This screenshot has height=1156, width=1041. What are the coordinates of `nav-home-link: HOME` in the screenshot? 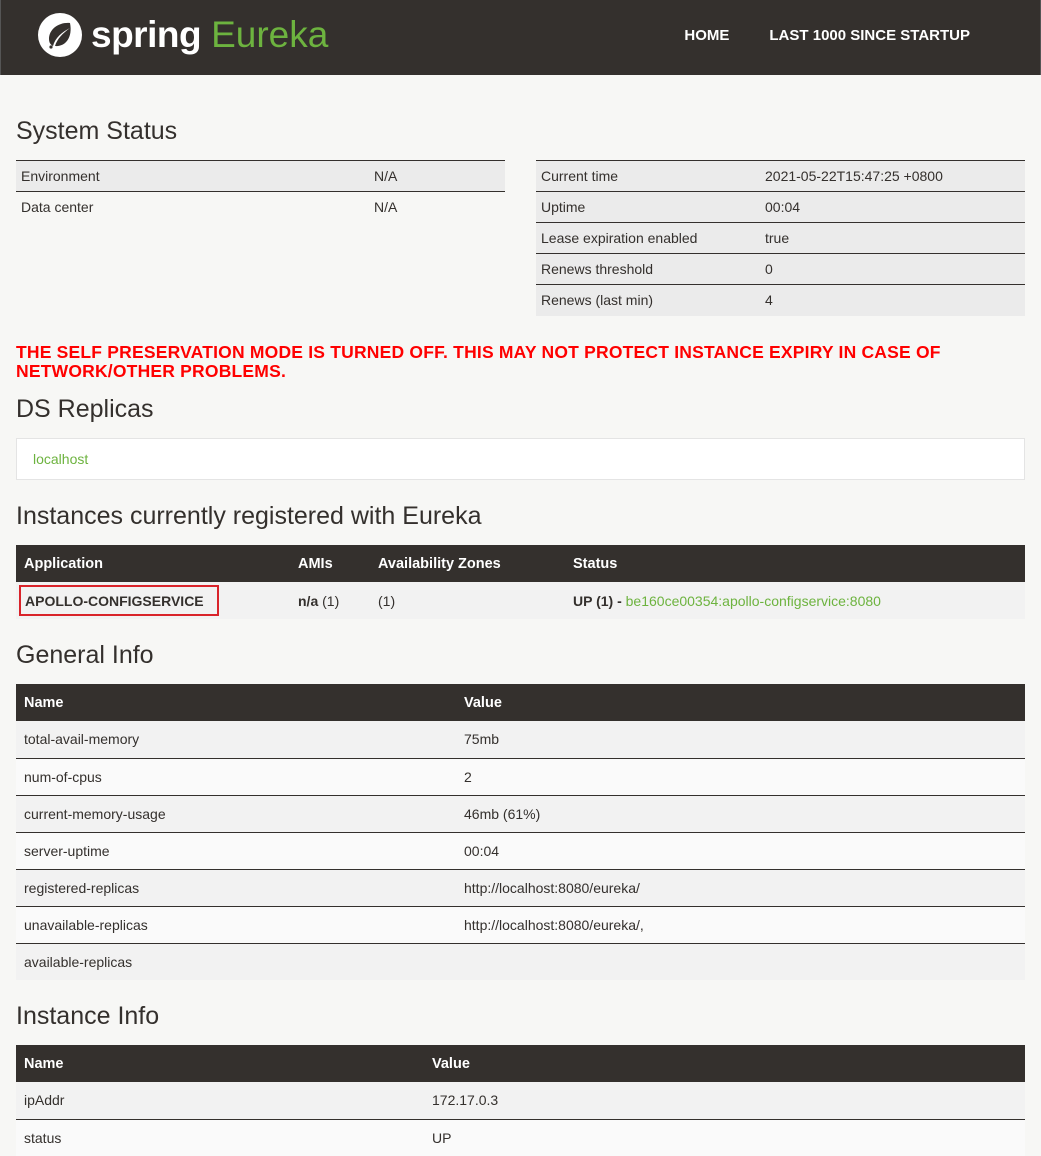 It's located at (706, 35).